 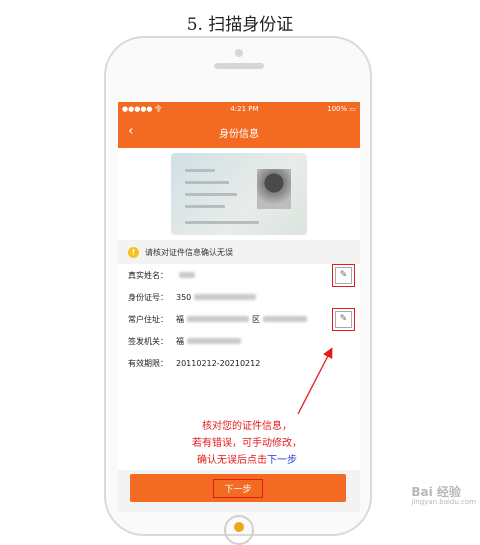 What do you see at coordinates (208, 341) in the screenshot?
I see `issuer-field: 福` at bounding box center [208, 341].